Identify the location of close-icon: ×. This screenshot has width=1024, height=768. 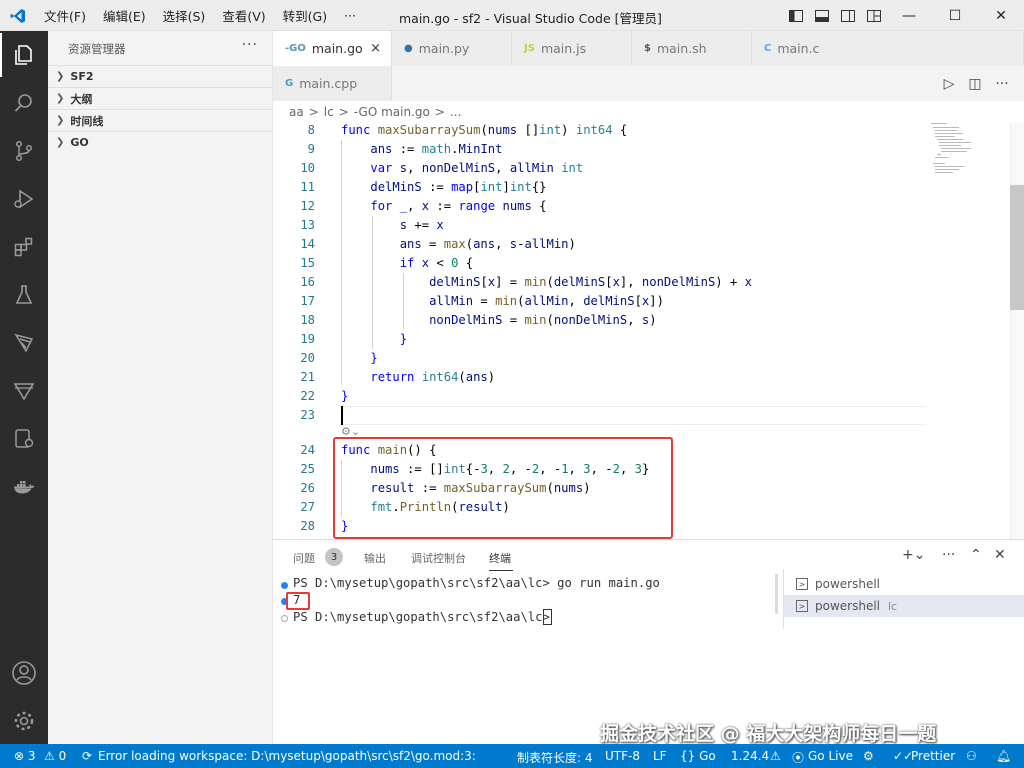
(375, 48).